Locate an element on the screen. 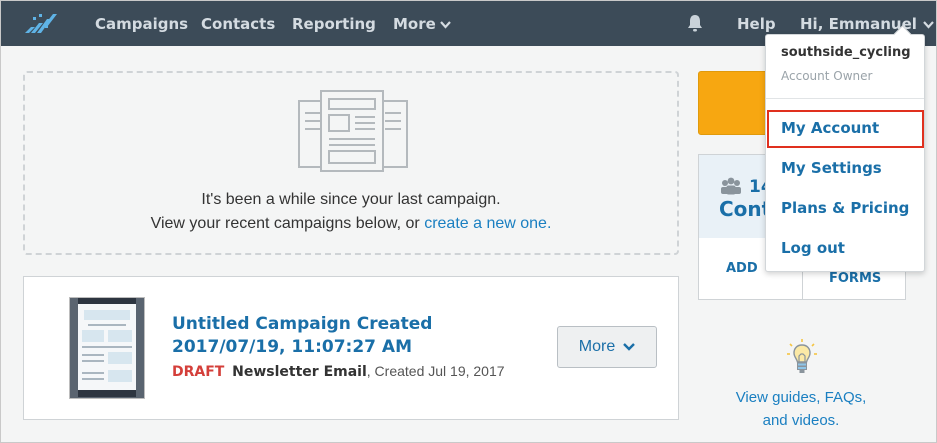  bell-icon is located at coordinates (695, 23).